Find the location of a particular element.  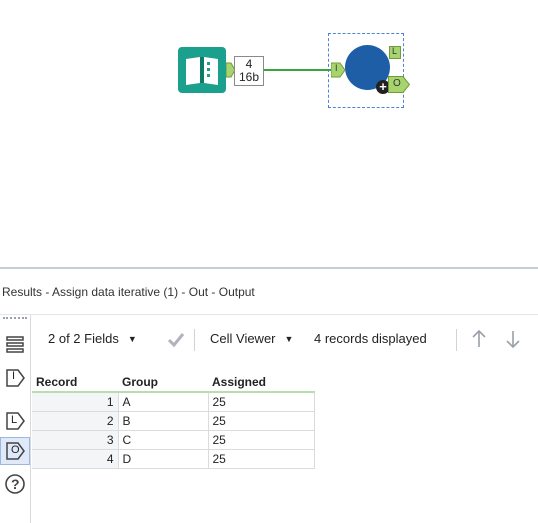

group-cell: D is located at coordinates (163, 459).